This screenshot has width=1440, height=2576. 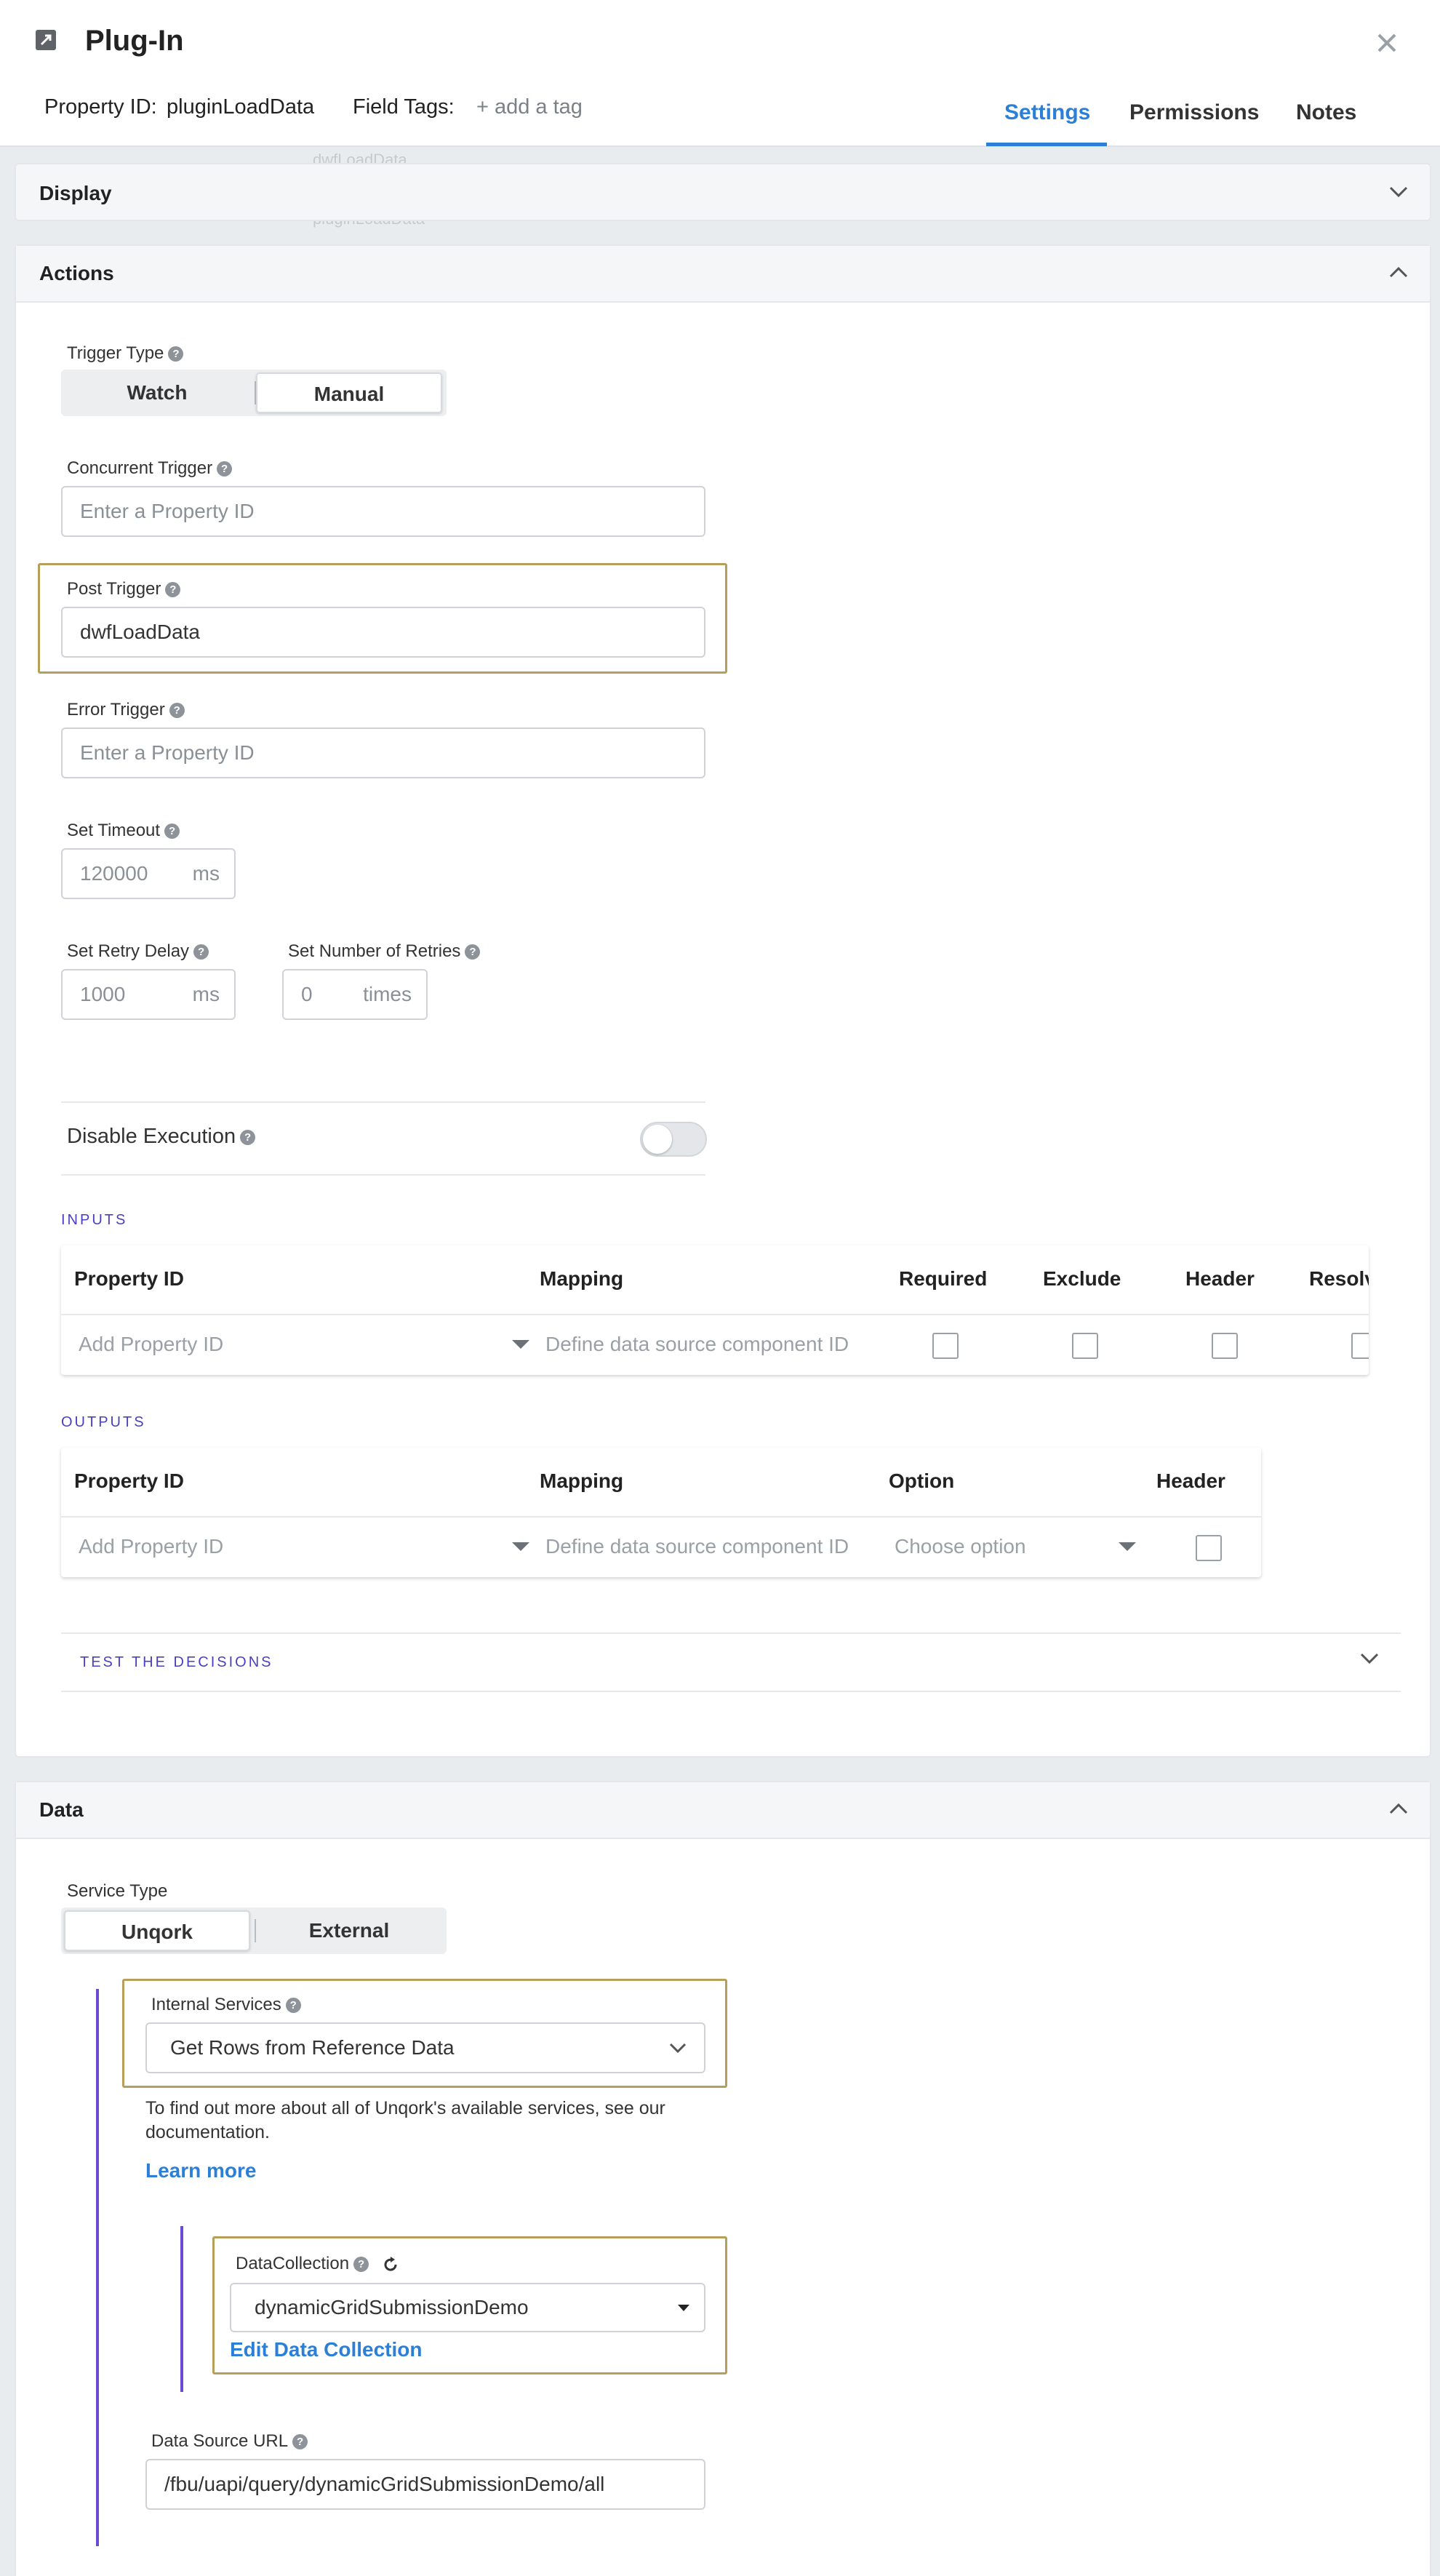 I want to click on disable-execution-toggle, so click(x=673, y=1139).